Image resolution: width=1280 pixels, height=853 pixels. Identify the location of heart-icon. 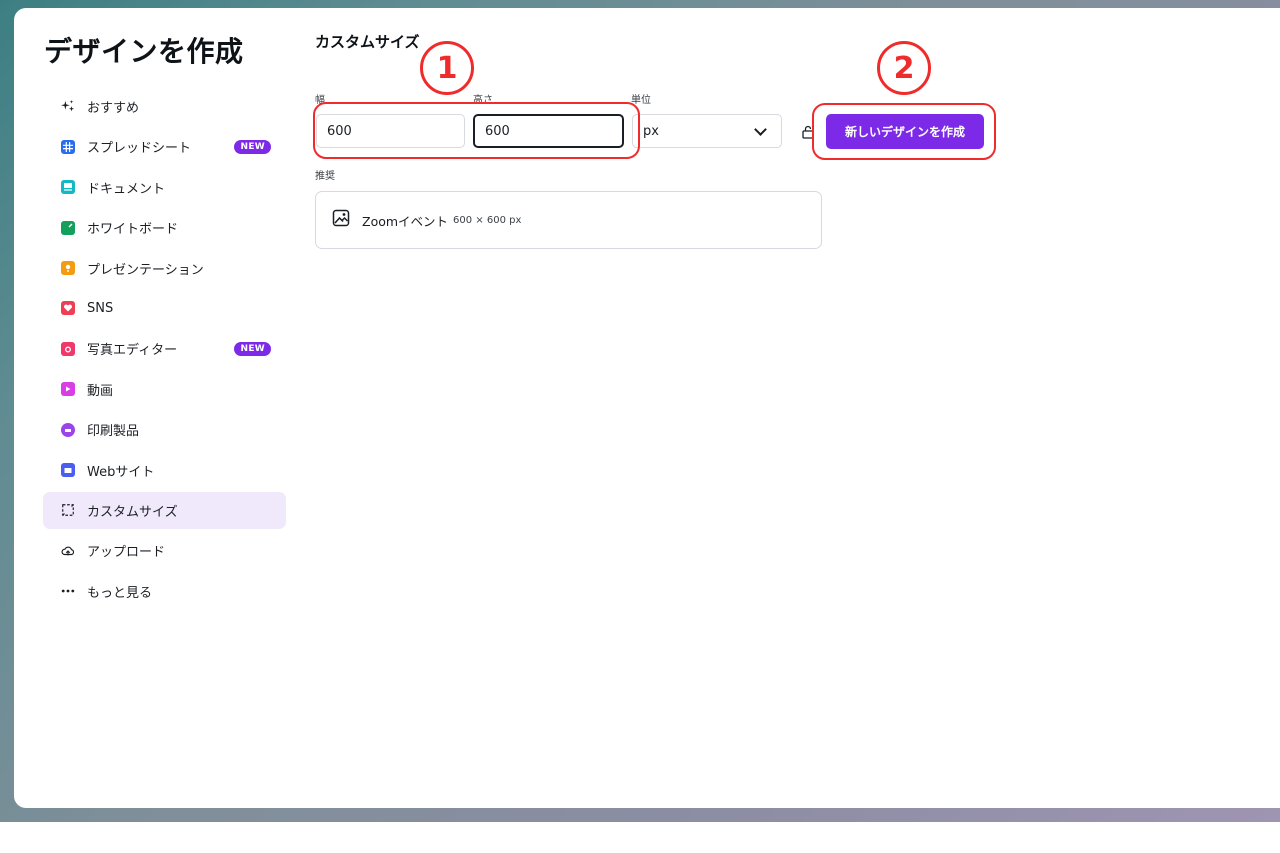
(68, 308).